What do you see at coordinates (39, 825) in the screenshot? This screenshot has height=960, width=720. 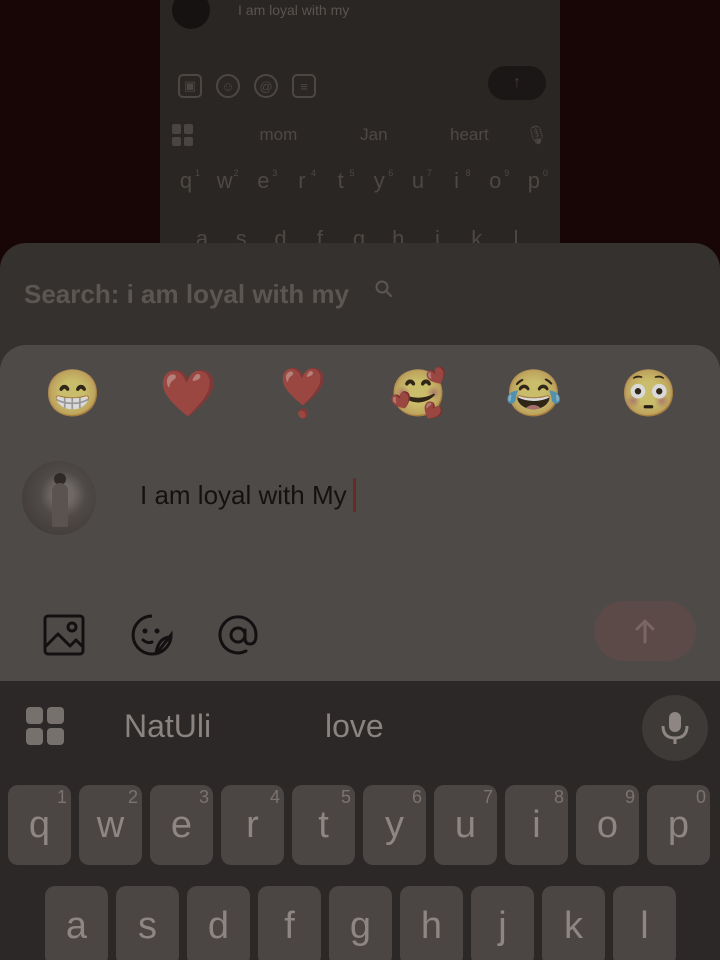 I see `key-q: q1` at bounding box center [39, 825].